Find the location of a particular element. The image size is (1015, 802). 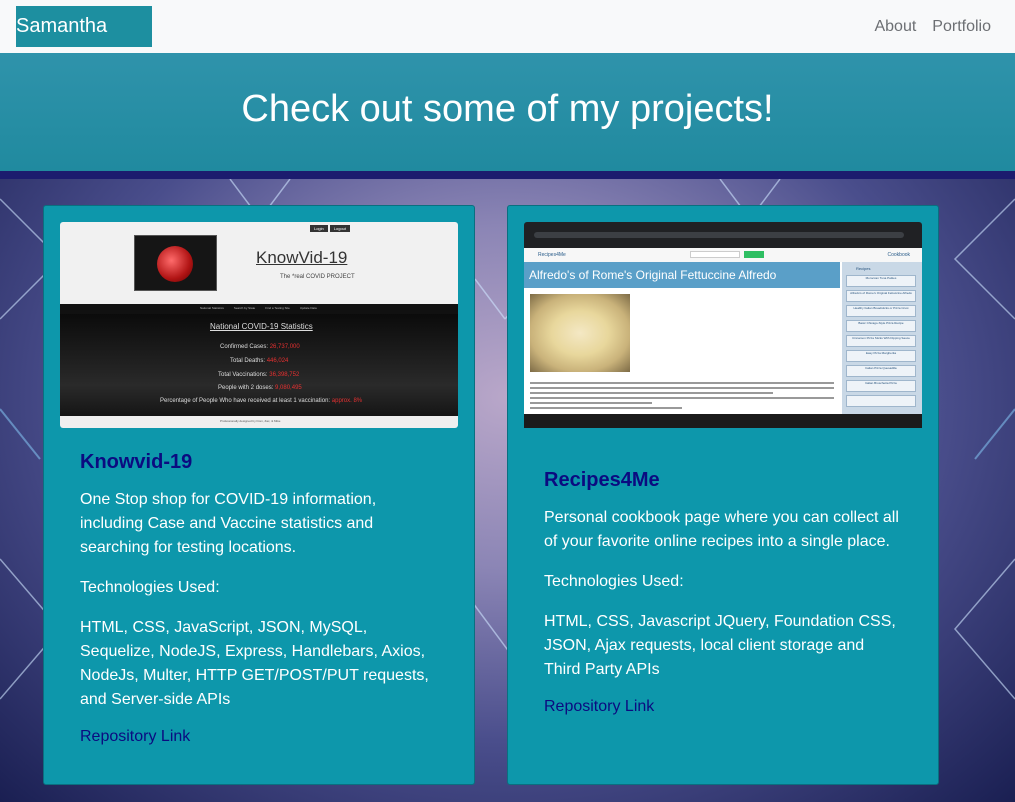

screenshot-brand: Recipes4Me is located at coordinates (552, 255).